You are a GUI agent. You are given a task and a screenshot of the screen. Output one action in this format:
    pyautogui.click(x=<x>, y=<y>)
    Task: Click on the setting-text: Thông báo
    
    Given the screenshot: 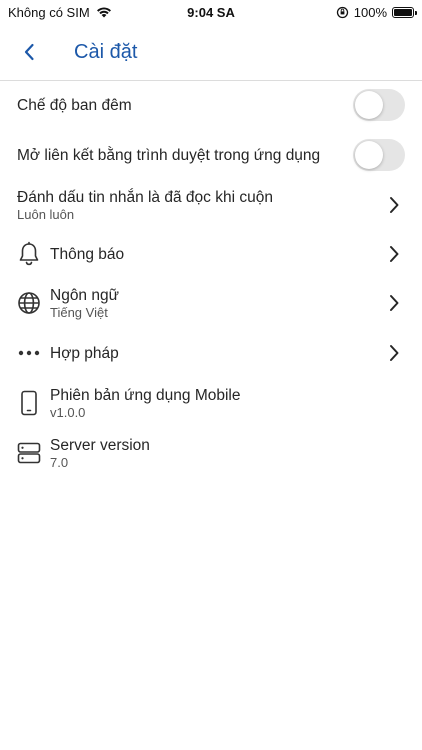 What is the action you would take?
    pyautogui.click(x=87, y=254)
    